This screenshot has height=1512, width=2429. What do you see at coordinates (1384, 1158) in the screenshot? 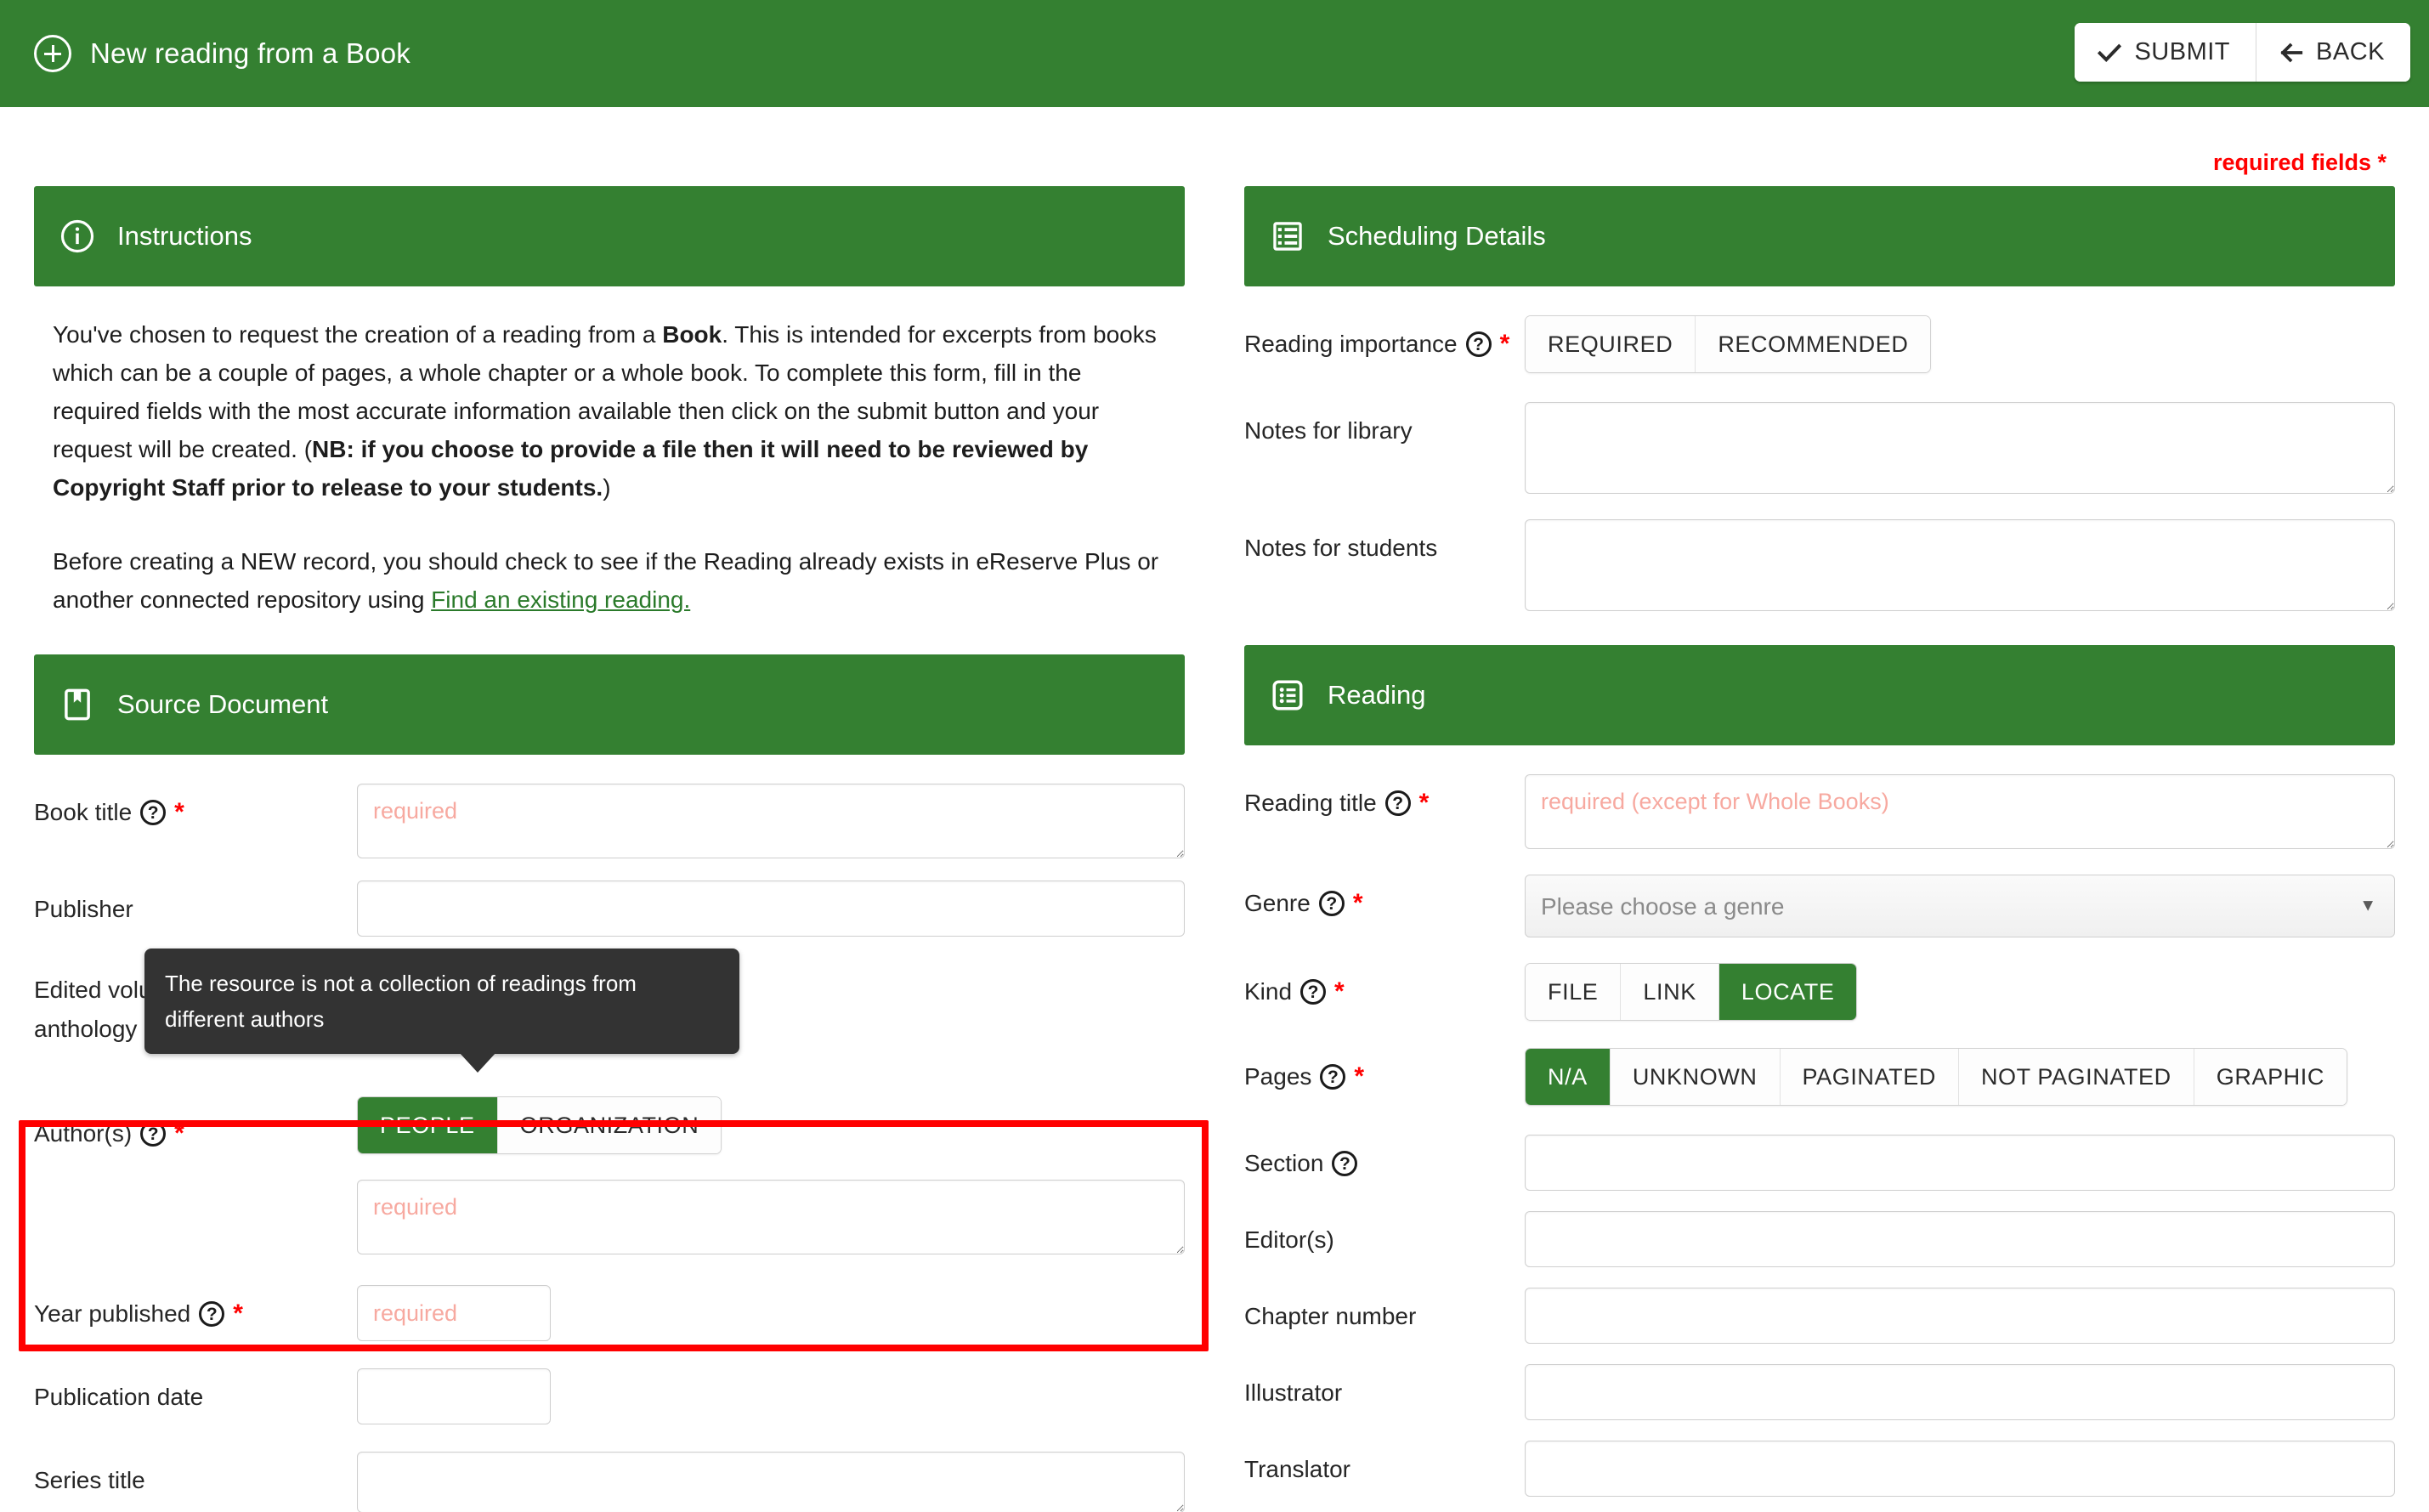
I see `section-label-group: Section ?` at bounding box center [1384, 1158].